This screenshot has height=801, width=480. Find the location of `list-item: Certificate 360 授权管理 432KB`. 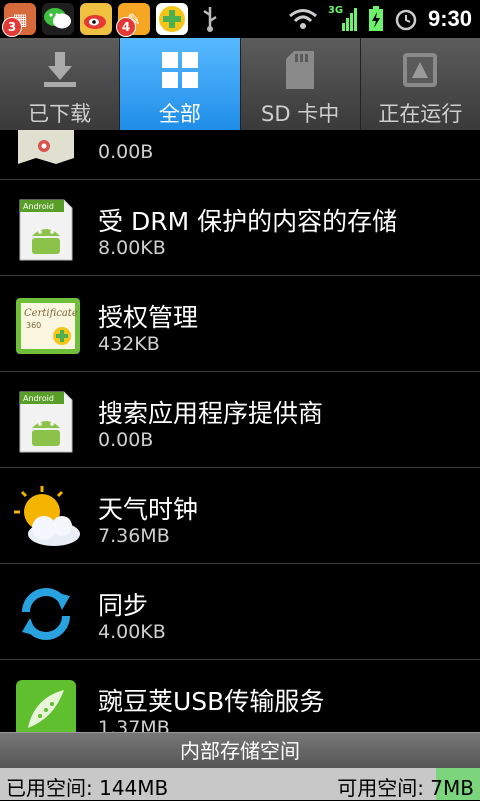

list-item: Certificate 360 授权管理 432KB is located at coordinates (240, 324).